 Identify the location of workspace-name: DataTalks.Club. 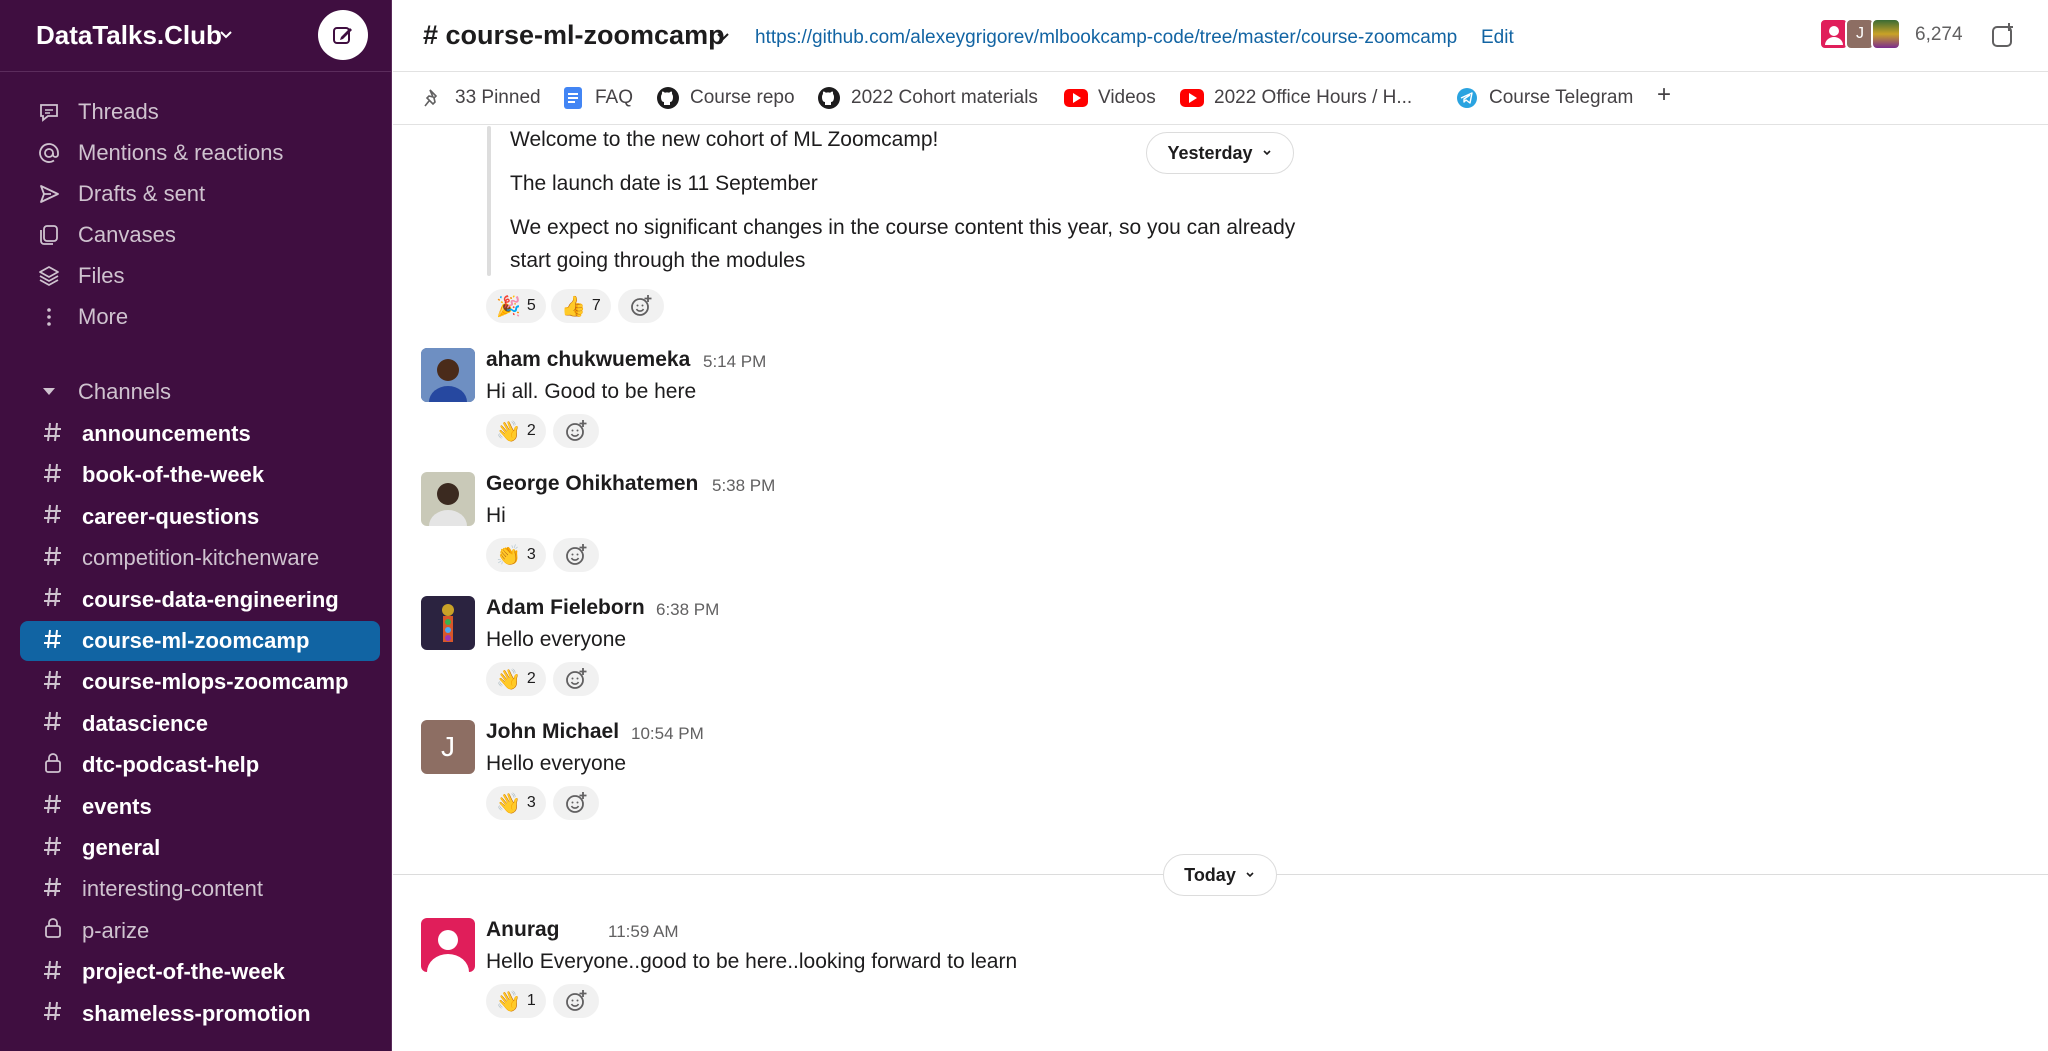
(129, 35).